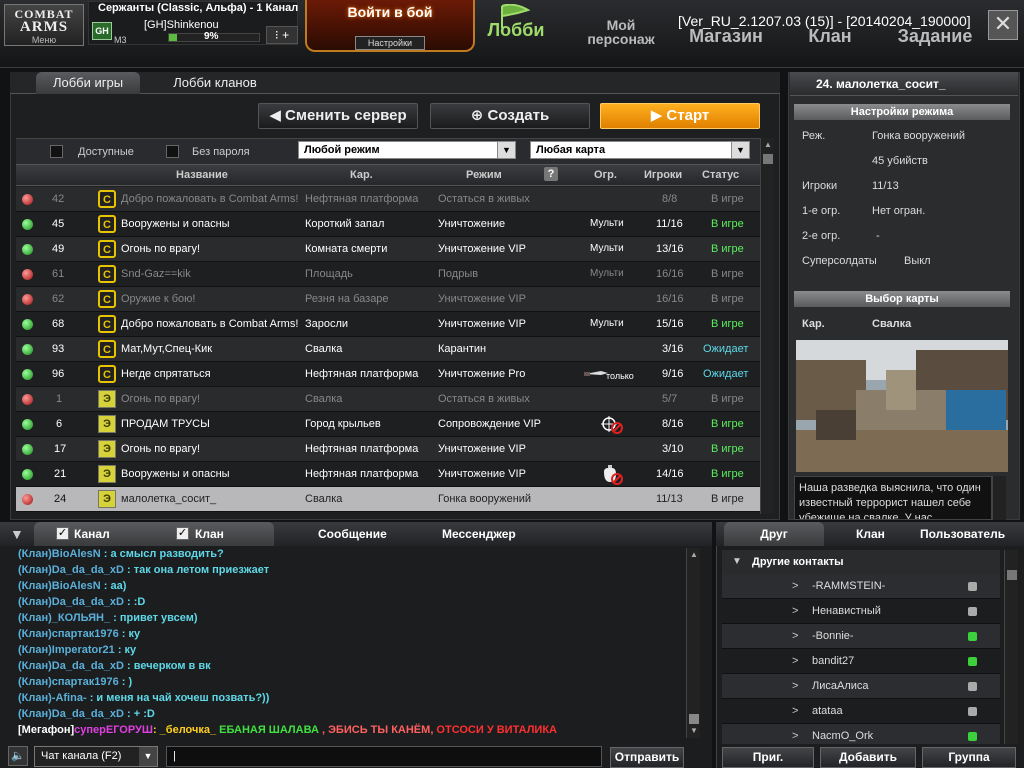  I want to click on tab-messenger: Мессенджер, so click(479, 534).